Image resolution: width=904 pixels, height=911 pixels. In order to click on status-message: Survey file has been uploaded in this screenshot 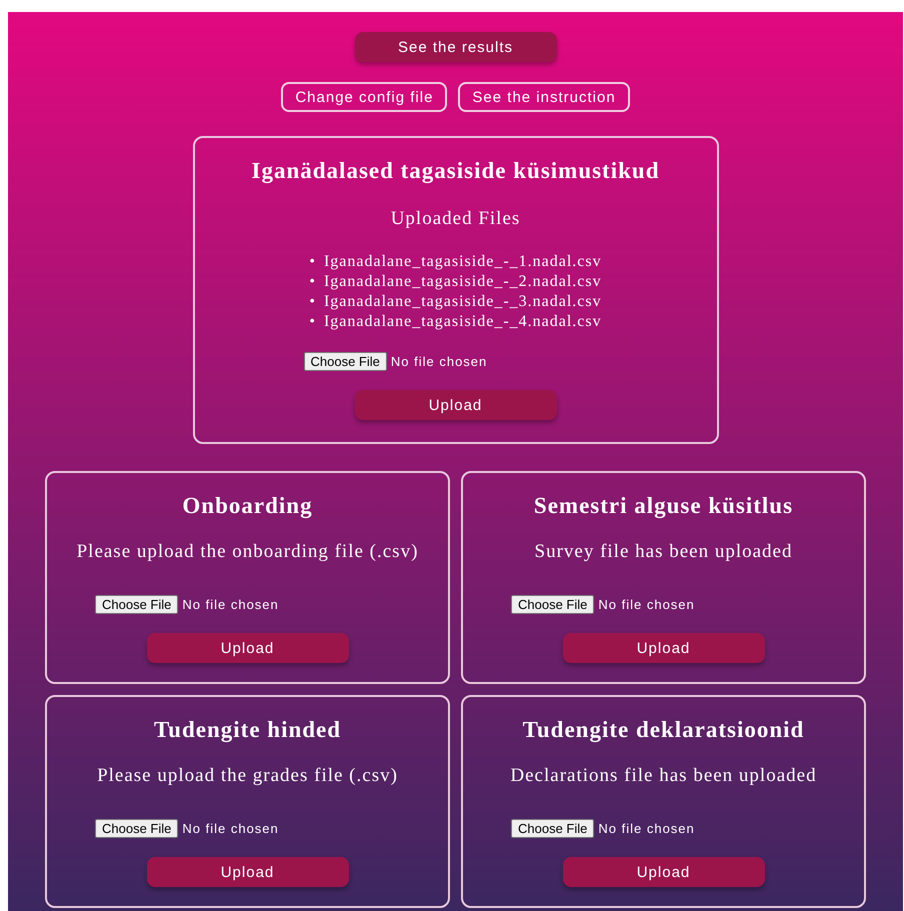, I will do `click(663, 552)`.